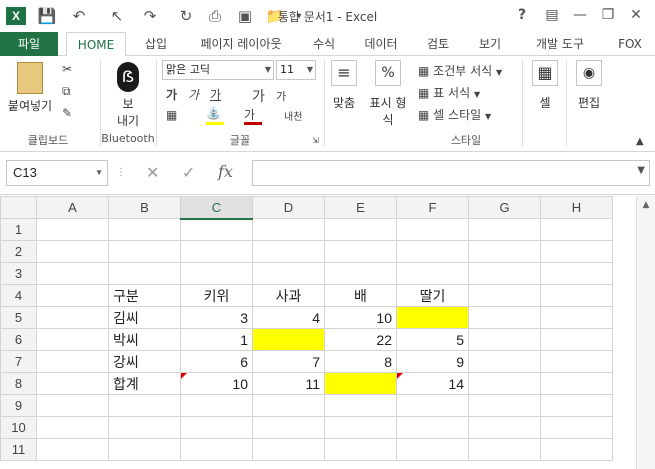 The height and width of the screenshot is (469, 655). I want to click on cell-e3, so click(360, 273).